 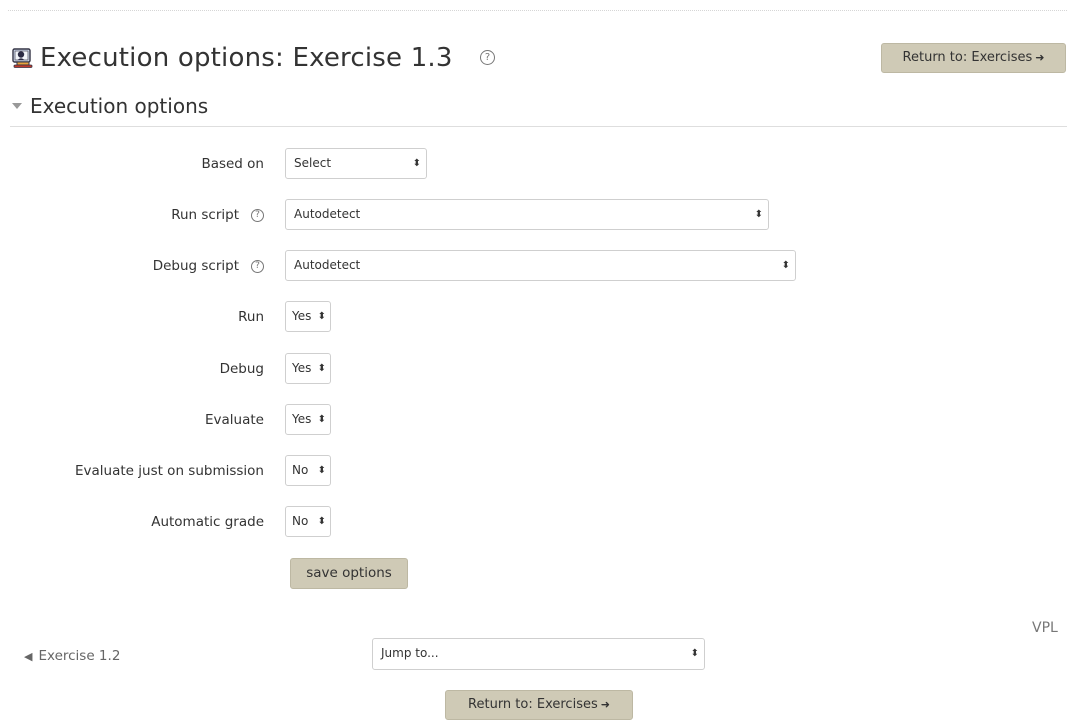 I want to click on field-label-text: Evaluate, so click(x=234, y=420).